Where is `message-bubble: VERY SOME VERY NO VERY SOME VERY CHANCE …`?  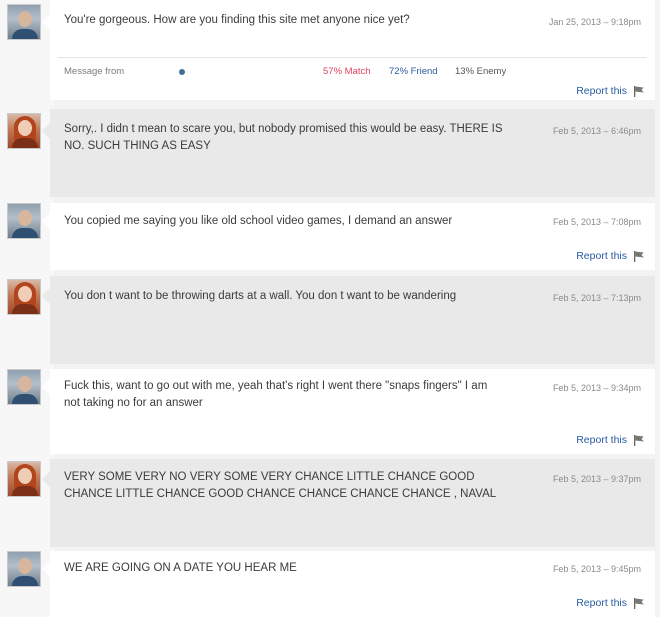 message-bubble: VERY SOME VERY NO VERY SOME VERY CHANCE … is located at coordinates (352, 503).